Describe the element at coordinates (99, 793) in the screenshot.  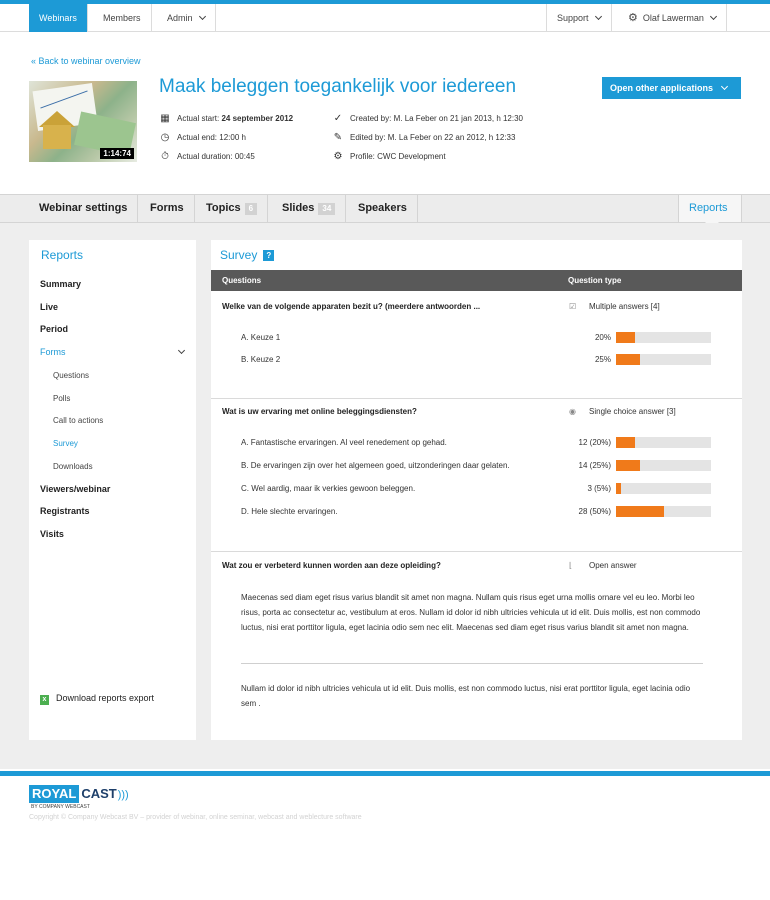
I see `logo-cast-text: CAST` at that location.